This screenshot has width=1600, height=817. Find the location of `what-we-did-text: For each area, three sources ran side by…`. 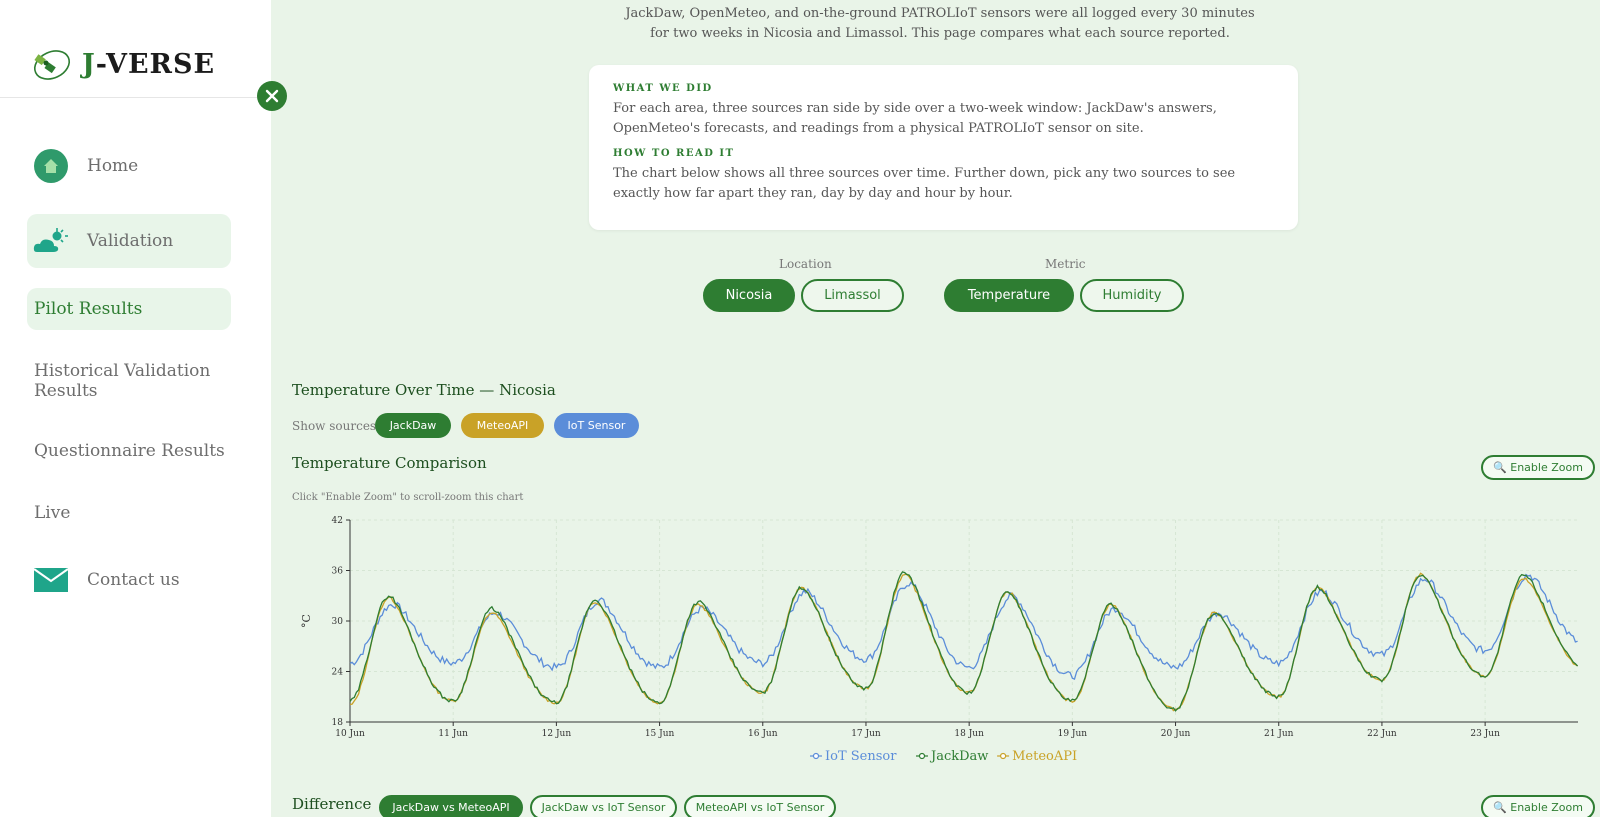

what-we-did-text: For each area, three sources ran side by… is located at coordinates (915, 118).